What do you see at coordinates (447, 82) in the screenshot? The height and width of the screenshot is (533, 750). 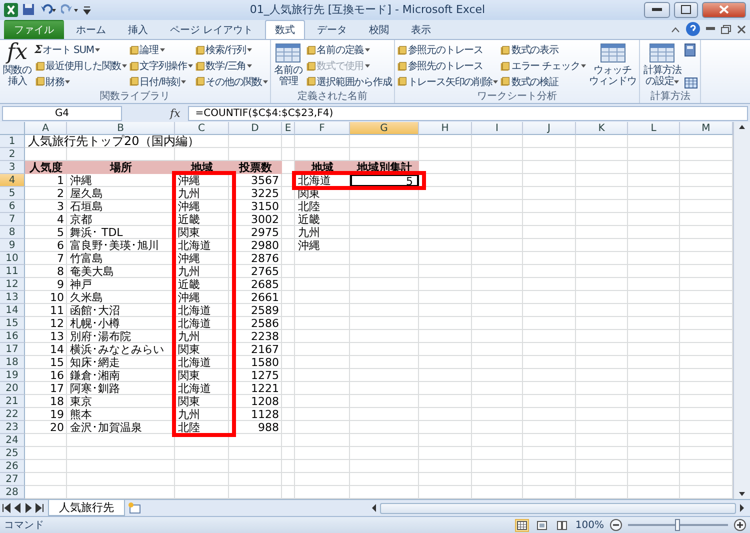 I see `ribbon-button: トレース矢印の削除` at bounding box center [447, 82].